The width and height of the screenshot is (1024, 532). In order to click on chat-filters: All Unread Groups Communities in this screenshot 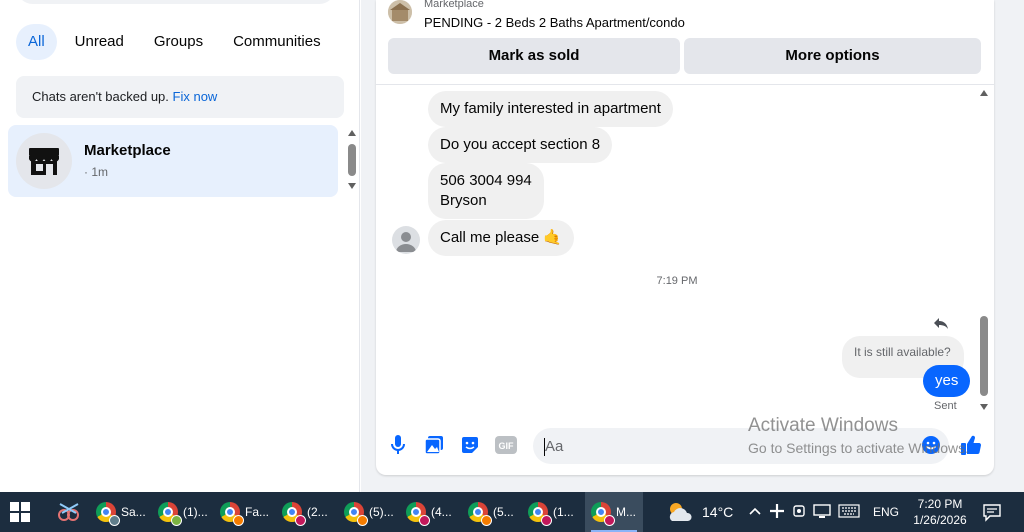, I will do `click(174, 42)`.